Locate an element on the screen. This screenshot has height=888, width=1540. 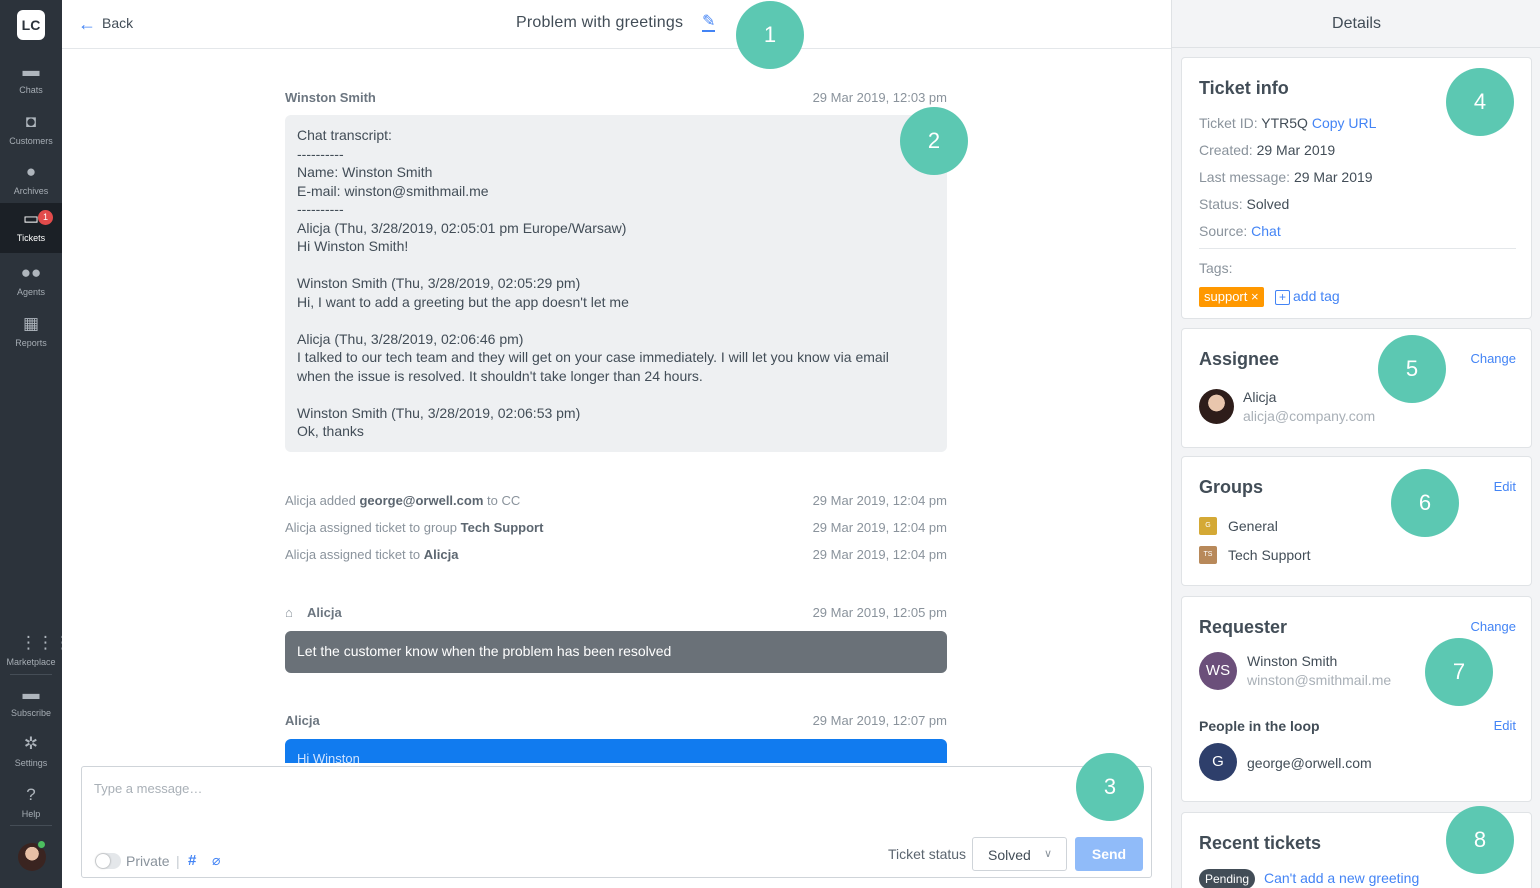
source-link: Chat is located at coordinates (1266, 231).